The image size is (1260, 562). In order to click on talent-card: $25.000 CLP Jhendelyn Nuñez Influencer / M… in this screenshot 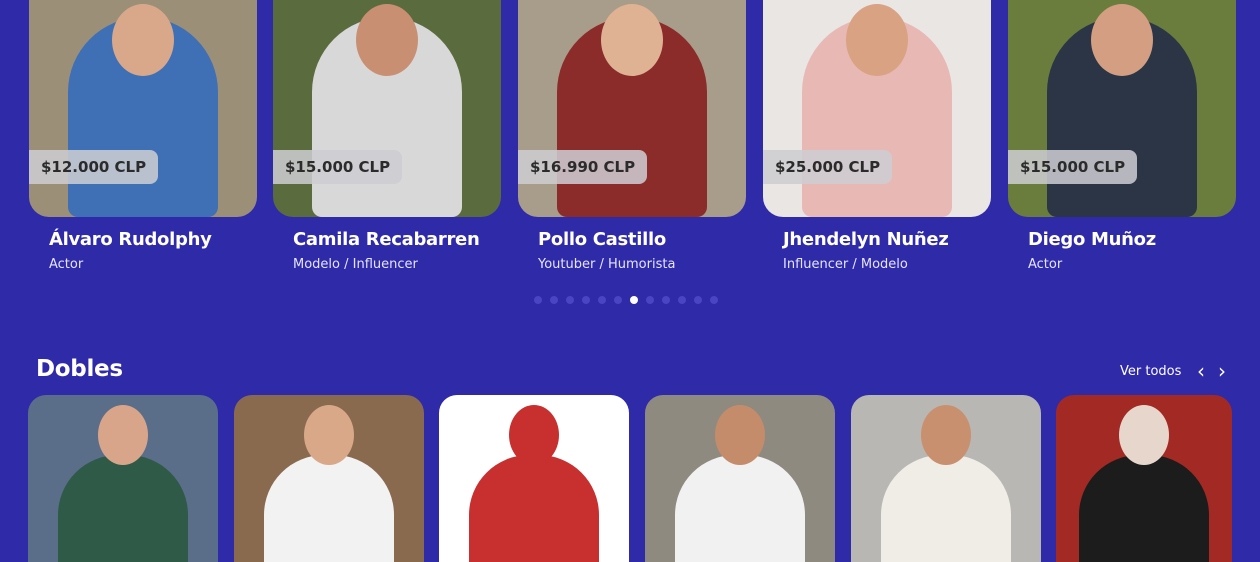, I will do `click(877, 136)`.